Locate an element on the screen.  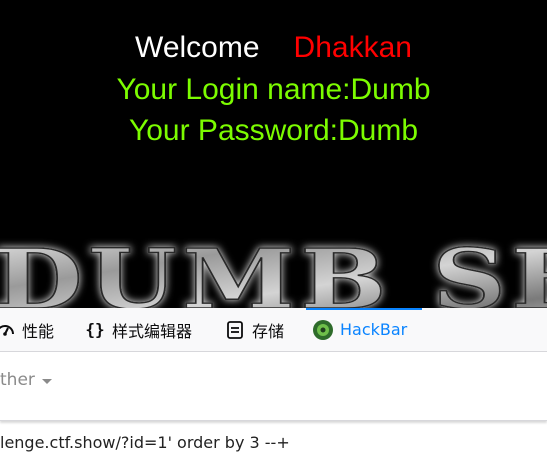
tab-storage: 存储 is located at coordinates (254, 329).